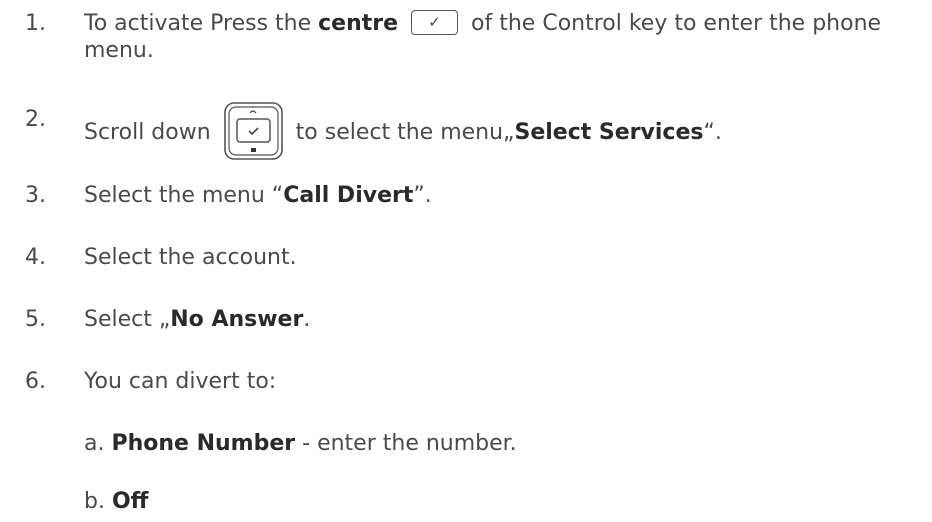 The height and width of the screenshot is (522, 932). What do you see at coordinates (35, 119) in the screenshot?
I see `step-number: 2.` at bounding box center [35, 119].